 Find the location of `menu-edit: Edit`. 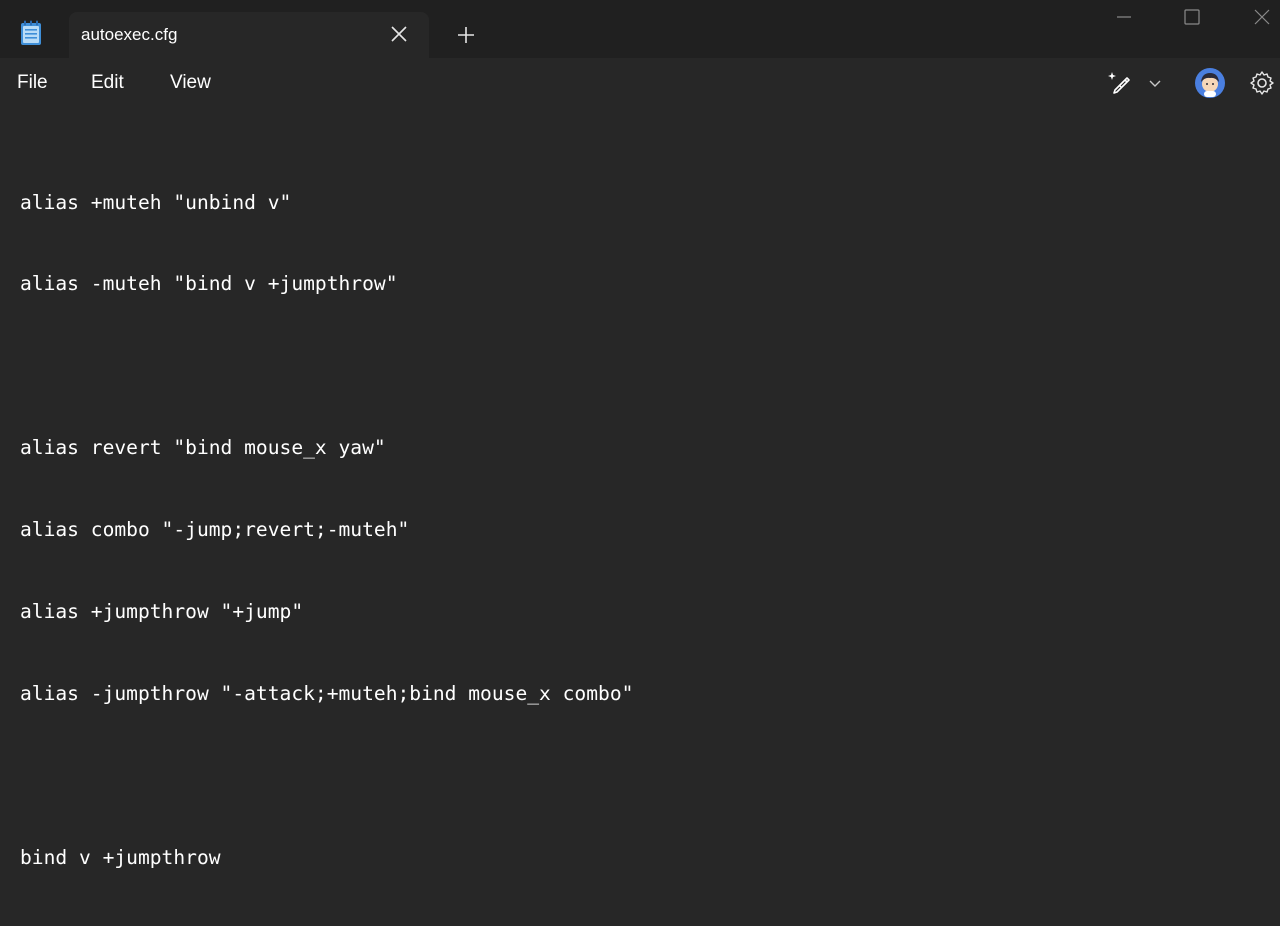

menu-edit: Edit is located at coordinates (107, 83).